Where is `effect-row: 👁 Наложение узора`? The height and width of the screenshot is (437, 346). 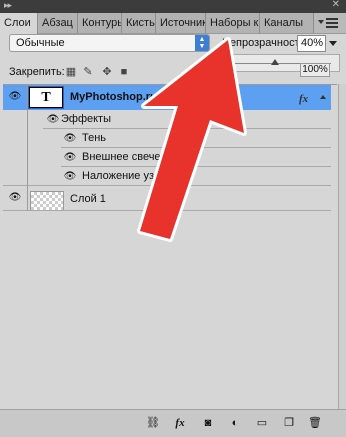
effect-row: 👁 Наложение узора is located at coordinates (167, 176).